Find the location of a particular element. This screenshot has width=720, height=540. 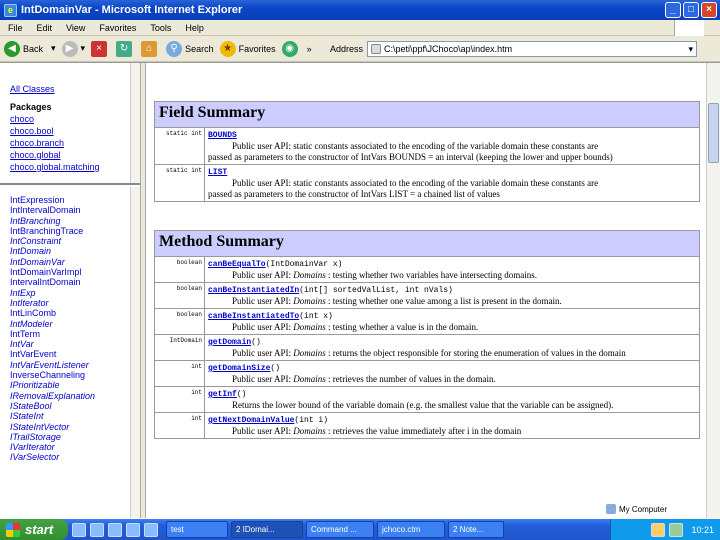

class-link: ITrailStorage is located at coordinates (75, 437).